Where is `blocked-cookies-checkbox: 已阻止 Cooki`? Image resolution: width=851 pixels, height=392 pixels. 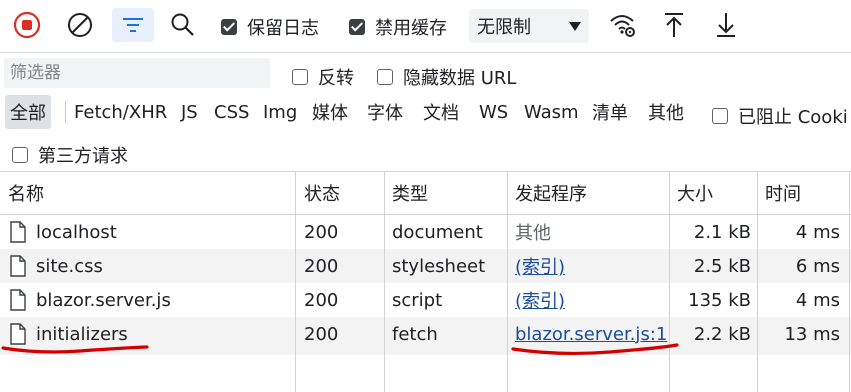 blocked-cookies-checkbox: 已阻止 Cooki is located at coordinates (780, 116).